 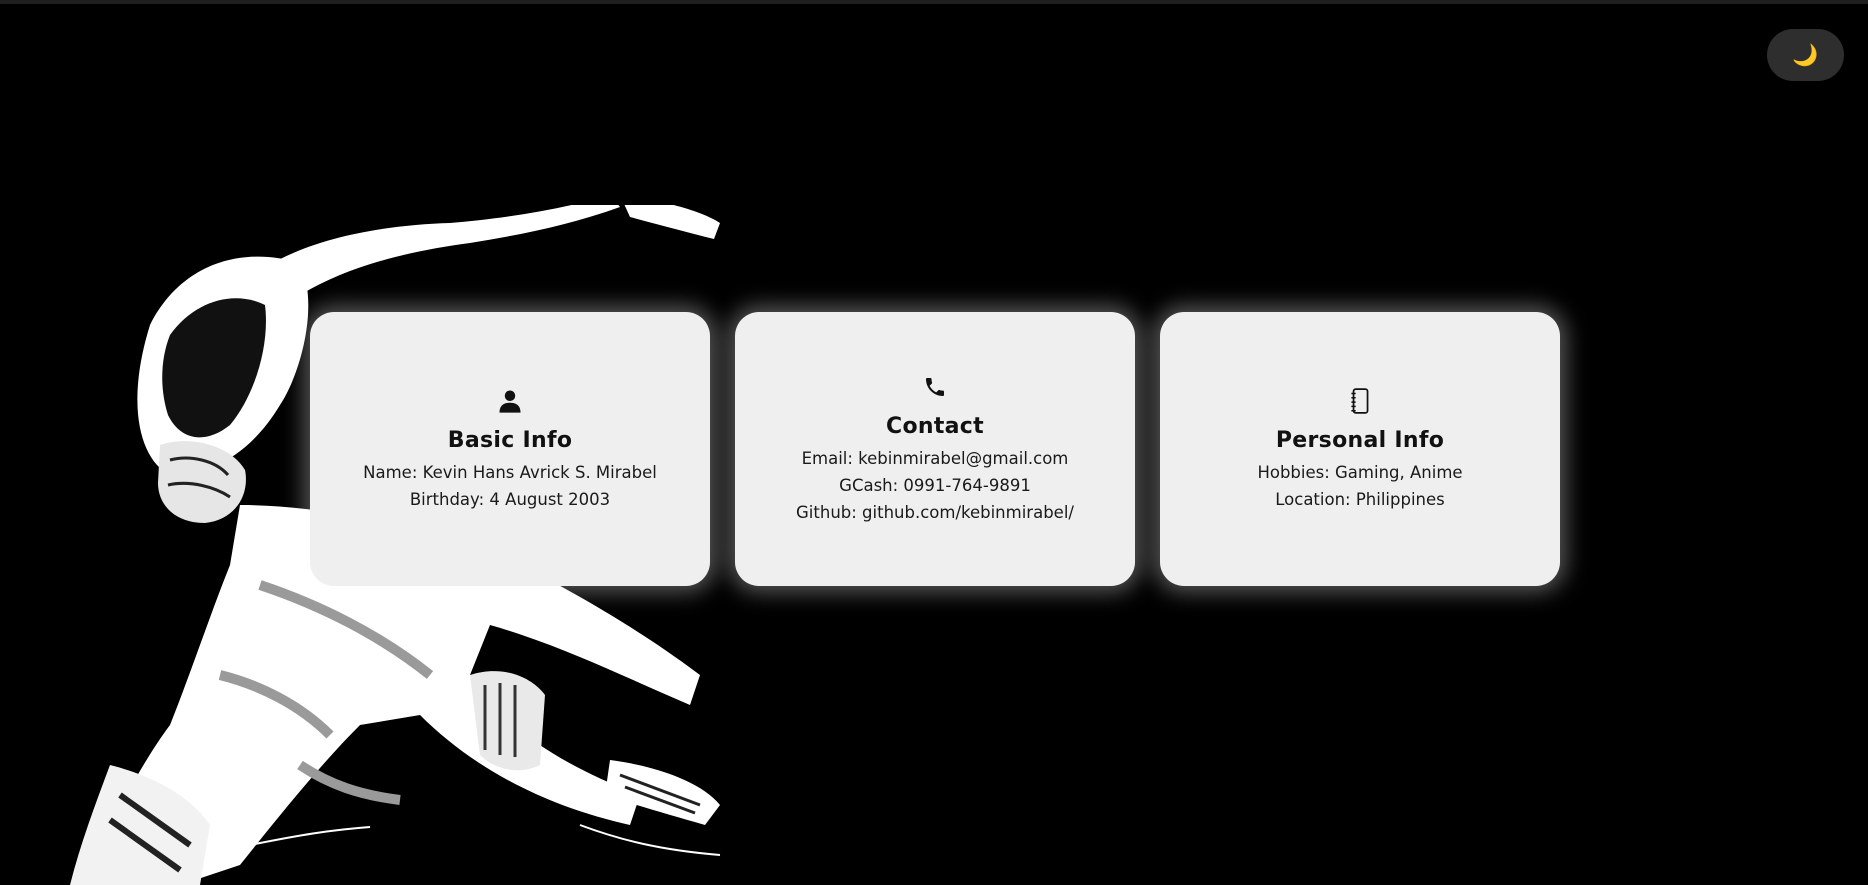 I want to click on top-strip, so click(x=934, y=2).